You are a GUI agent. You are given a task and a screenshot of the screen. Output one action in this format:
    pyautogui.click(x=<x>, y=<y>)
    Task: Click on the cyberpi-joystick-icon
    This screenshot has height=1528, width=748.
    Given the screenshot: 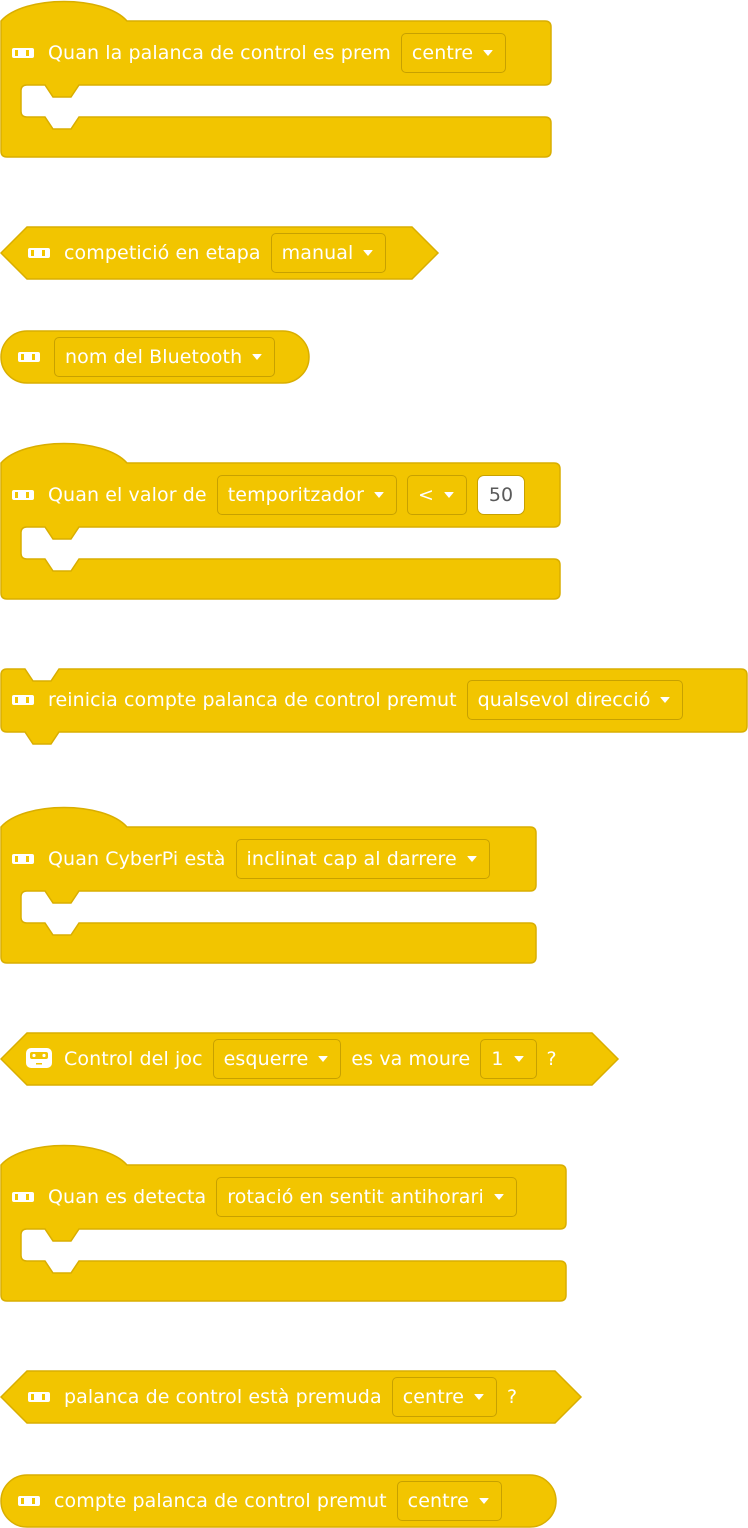 What is the action you would take?
    pyautogui.click(x=30, y=1501)
    